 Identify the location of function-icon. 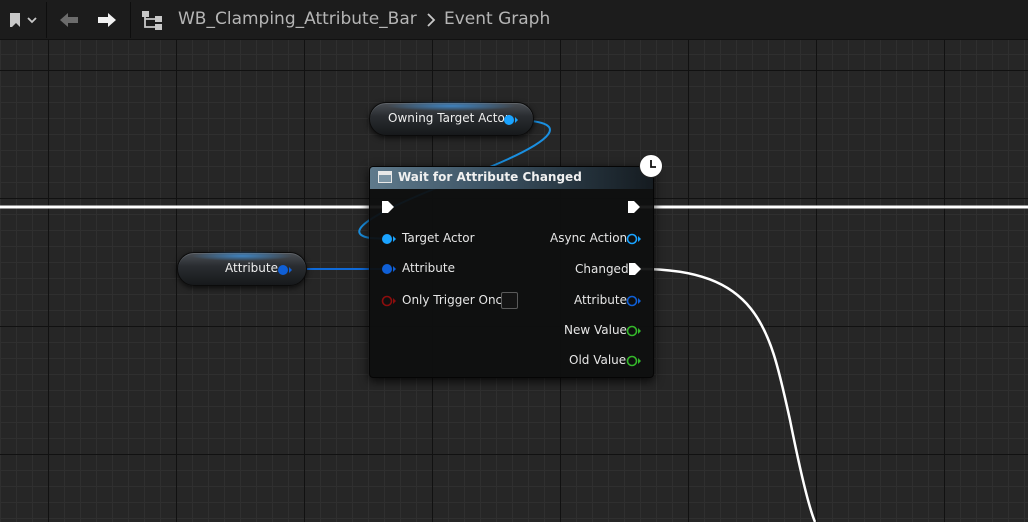
(385, 177).